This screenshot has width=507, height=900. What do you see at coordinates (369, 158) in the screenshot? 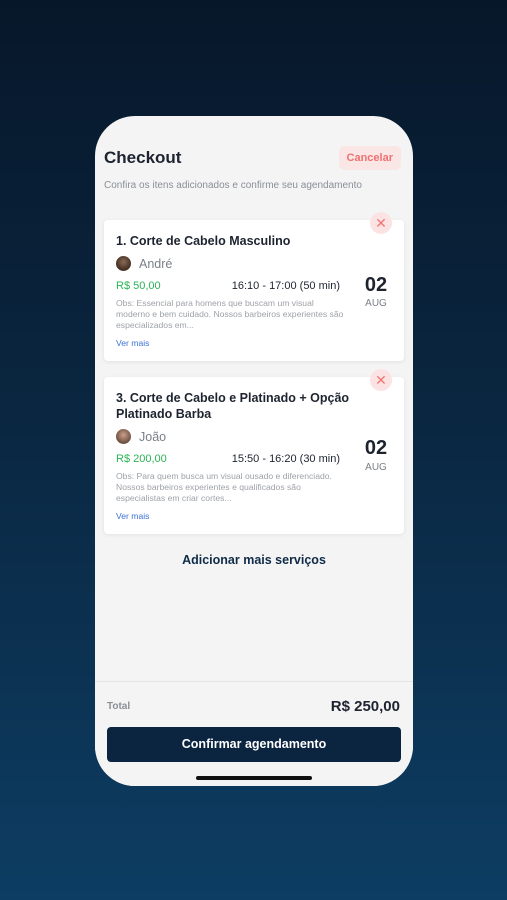
I see `cancel-button: Cancelar` at bounding box center [369, 158].